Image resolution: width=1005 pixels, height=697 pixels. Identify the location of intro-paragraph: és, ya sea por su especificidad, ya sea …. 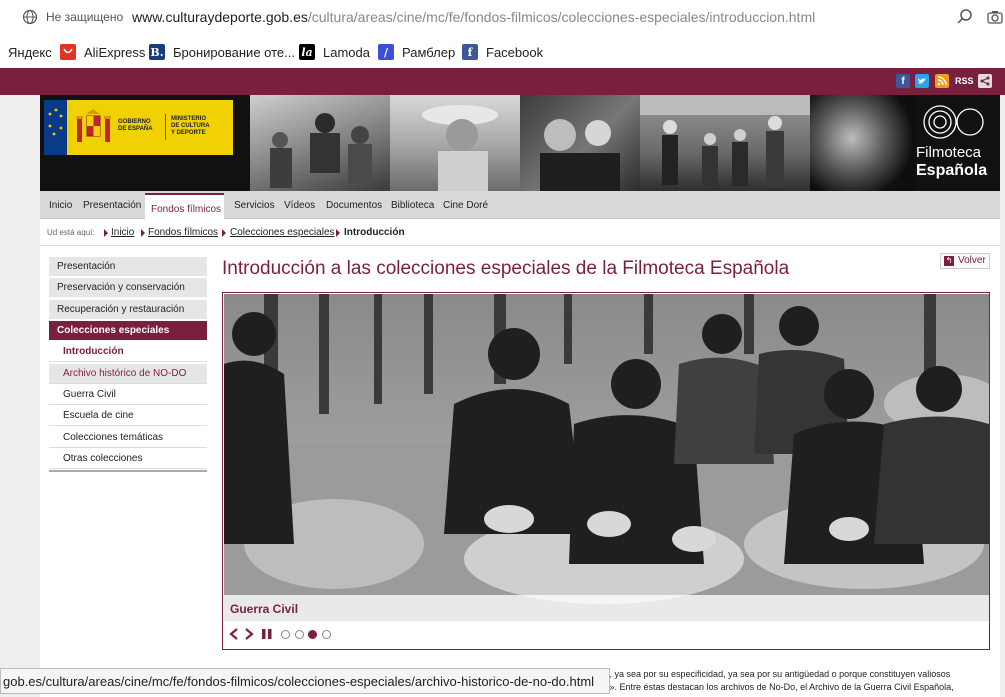
(800, 681).